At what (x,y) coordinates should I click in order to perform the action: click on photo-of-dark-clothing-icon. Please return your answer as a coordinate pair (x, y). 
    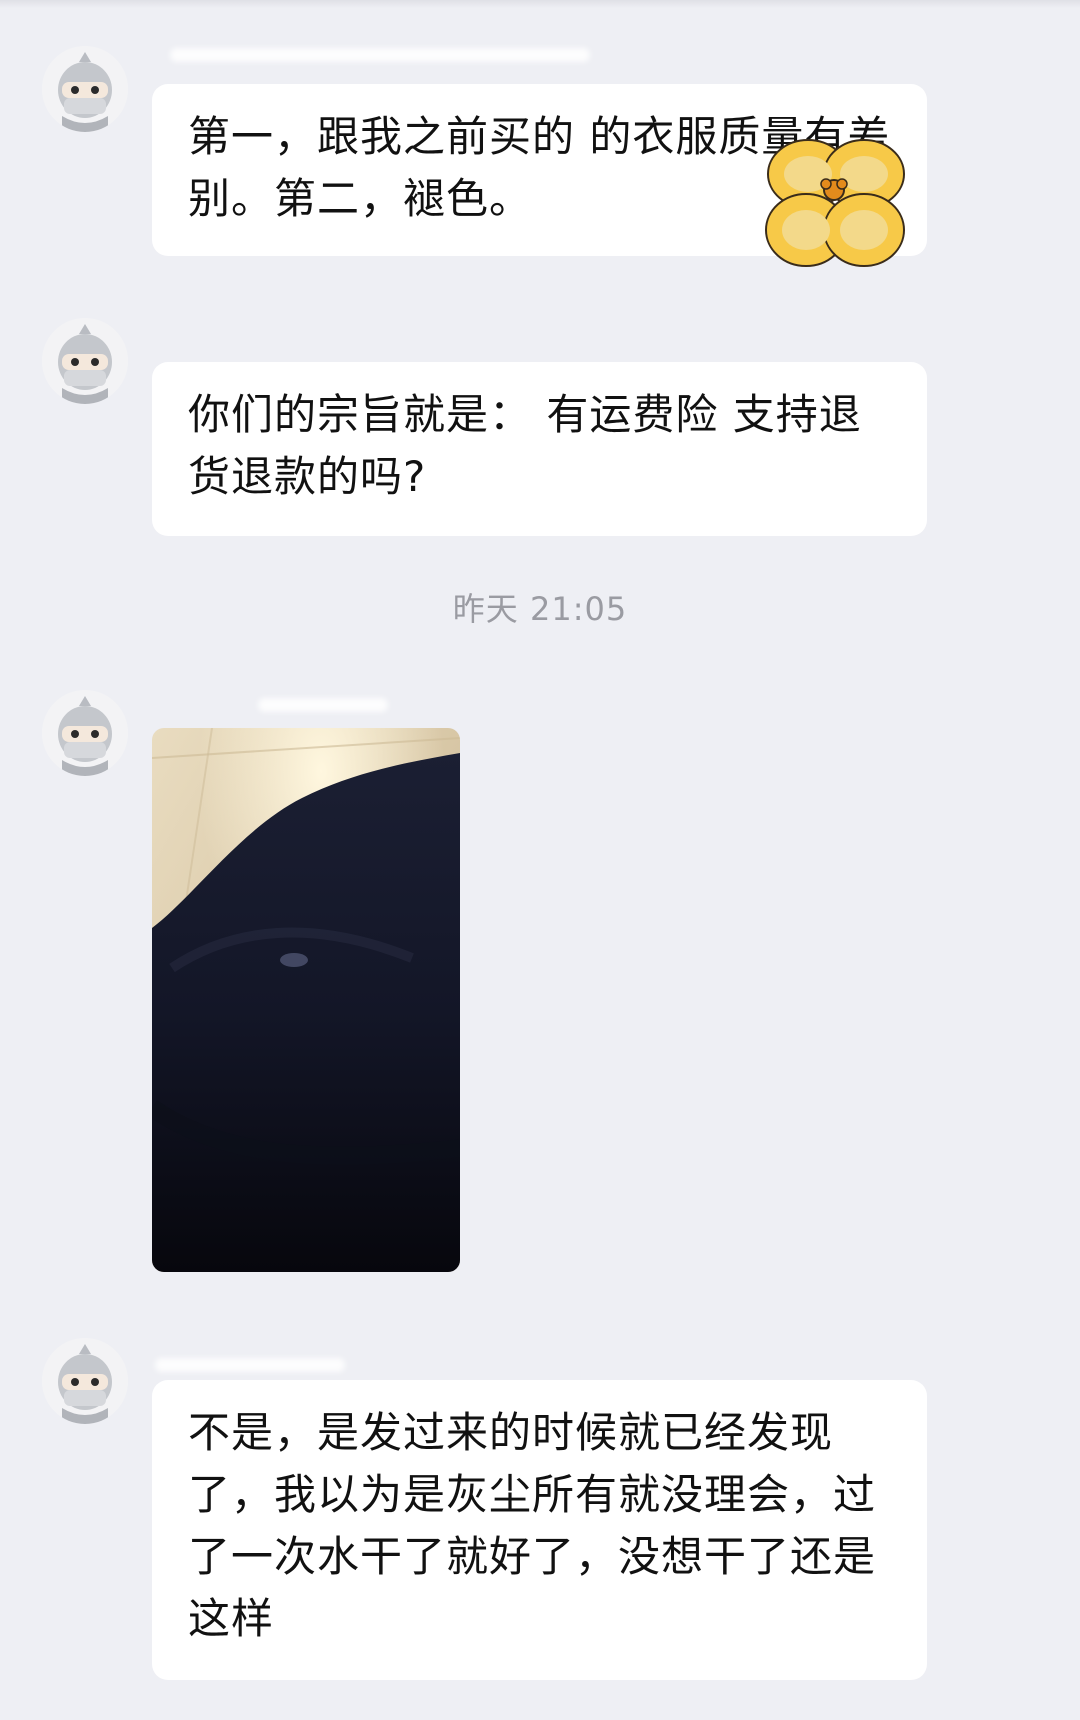
    Looking at the image, I should click on (306, 1000).